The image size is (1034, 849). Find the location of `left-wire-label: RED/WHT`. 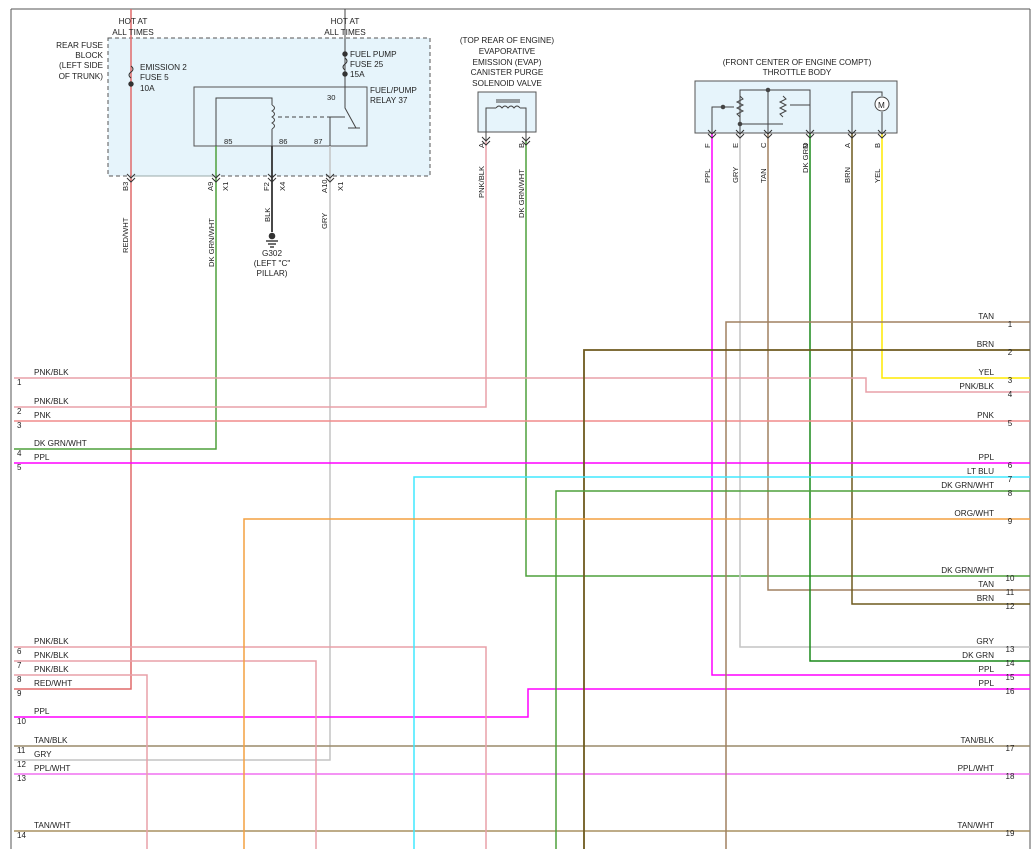

left-wire-label: RED/WHT is located at coordinates (53, 683).